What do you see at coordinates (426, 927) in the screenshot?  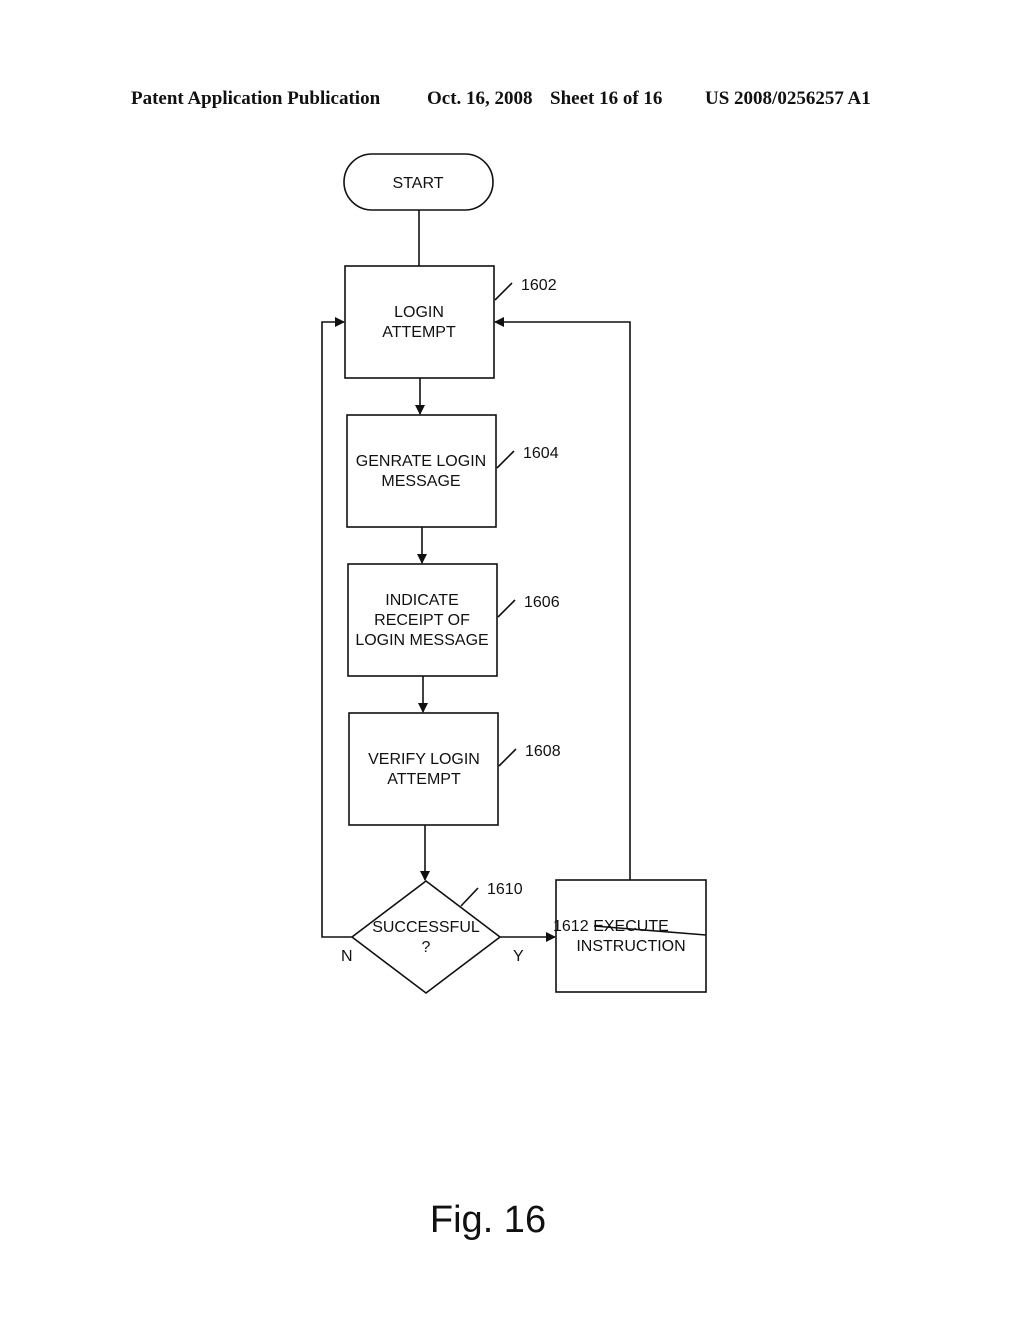 I see `decision-text-line: SUCCESSFUL` at bounding box center [426, 927].